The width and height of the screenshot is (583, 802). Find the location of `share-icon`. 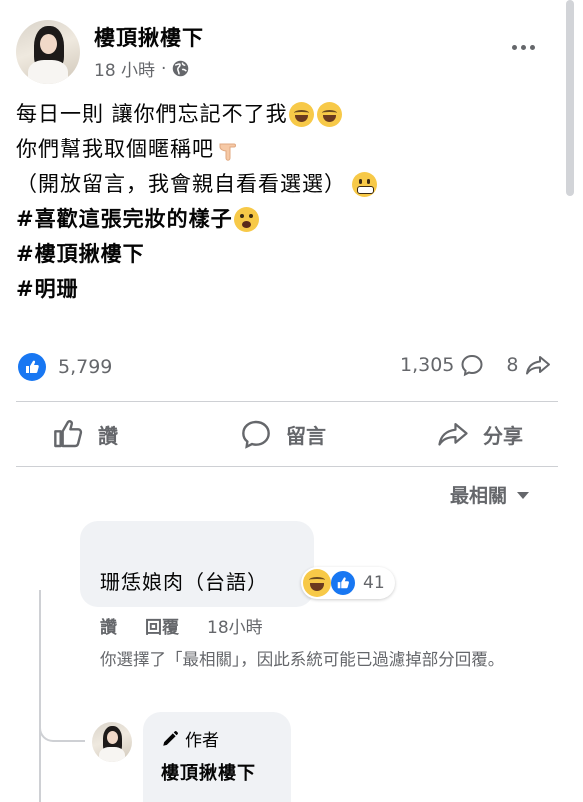

share-icon is located at coordinates (453, 434).